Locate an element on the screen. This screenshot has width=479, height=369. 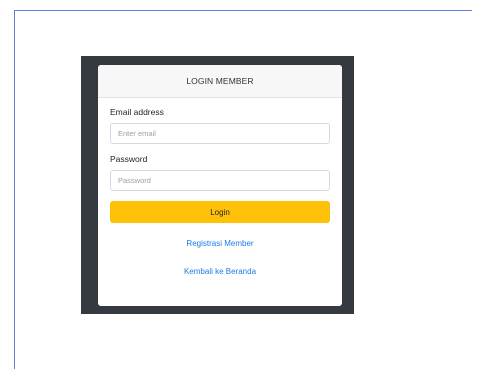
email-label: Email address is located at coordinates (137, 112).